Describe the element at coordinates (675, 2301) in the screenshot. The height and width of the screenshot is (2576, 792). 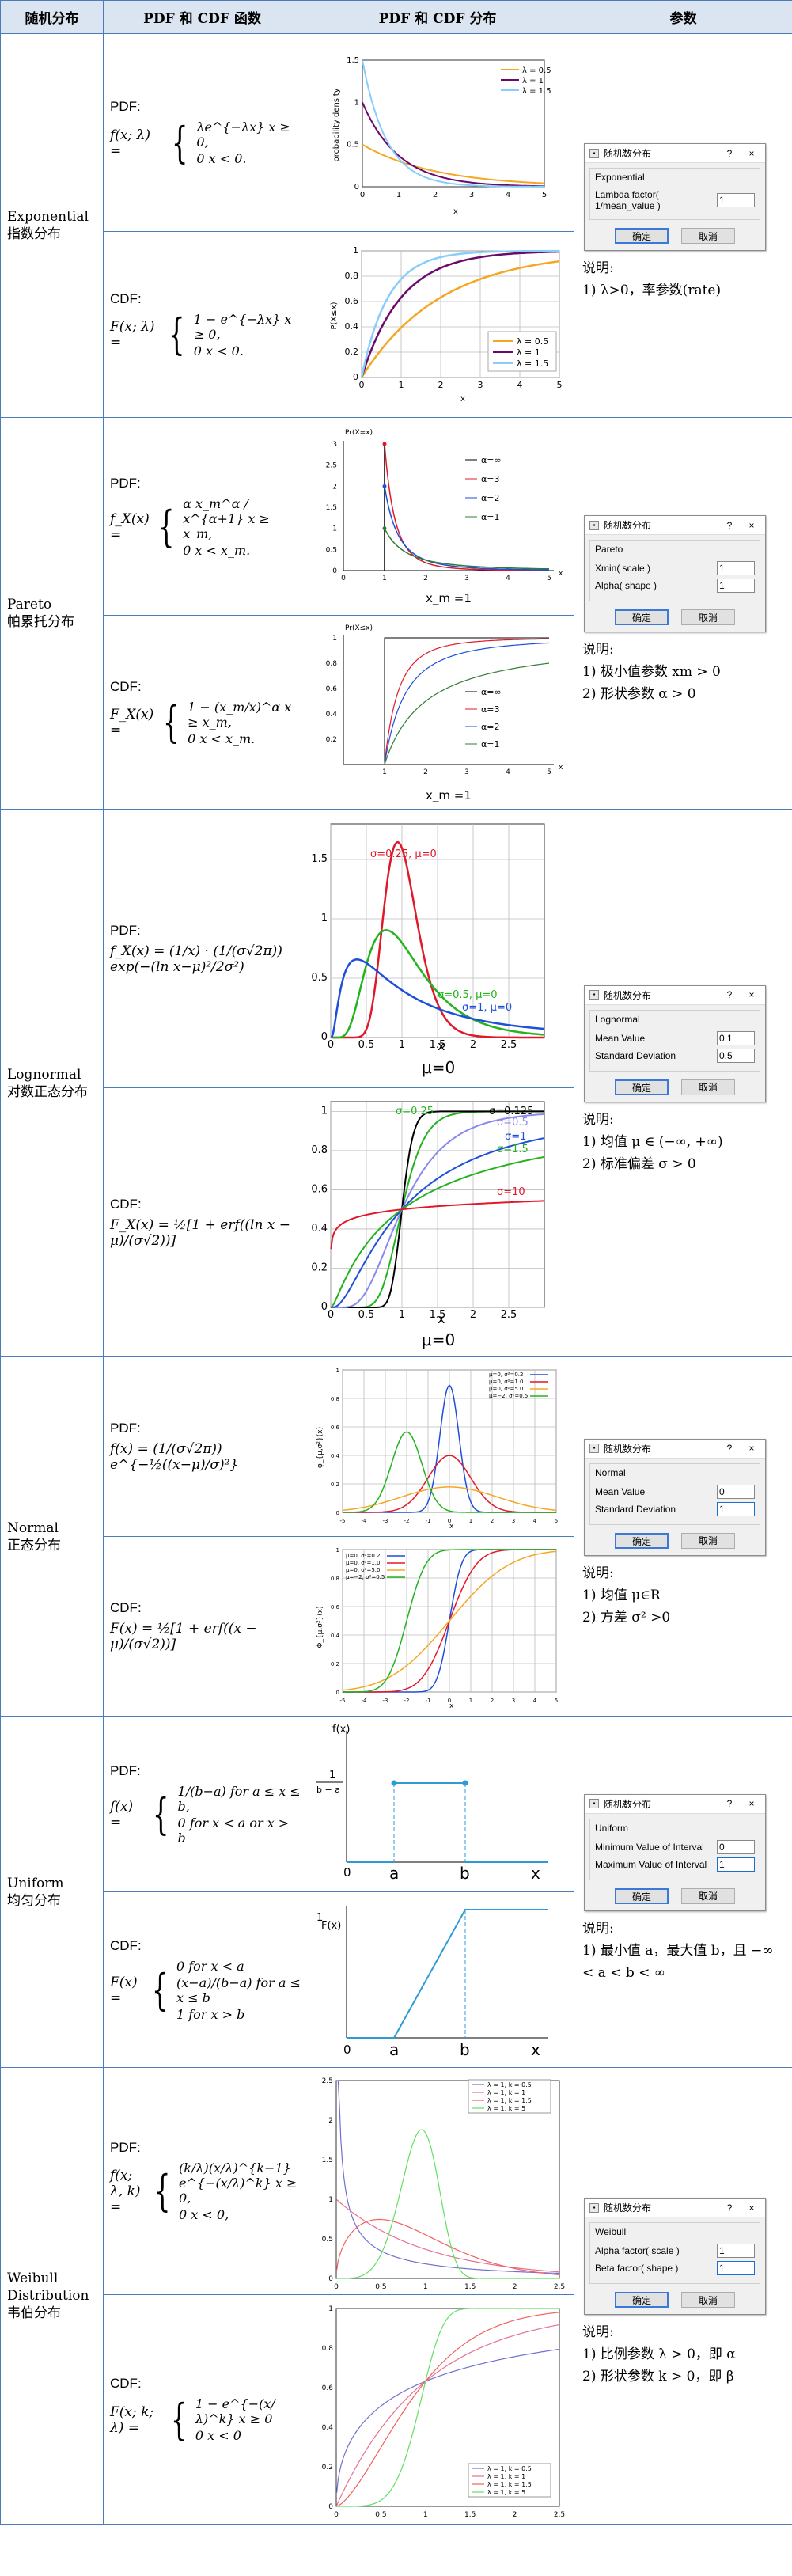
I see `dialog-buttons: 确定 取消` at that location.